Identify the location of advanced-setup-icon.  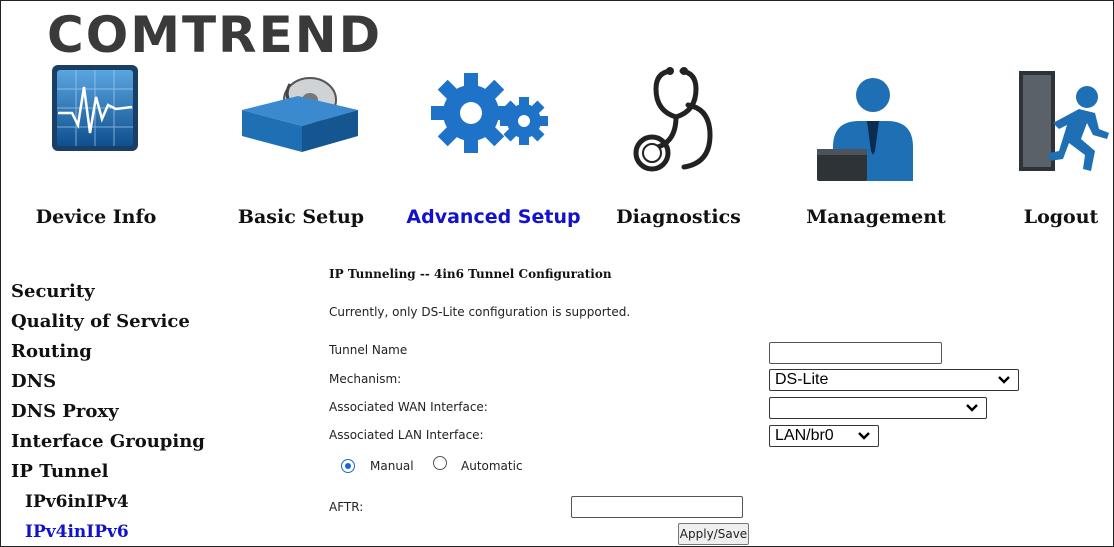
(489, 113).